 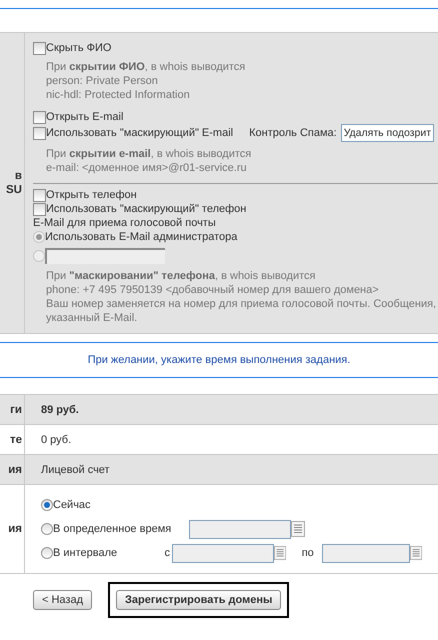 What do you see at coordinates (141, 237) in the screenshot?
I see `radio-label: Использовать E-Mail администратора` at bounding box center [141, 237].